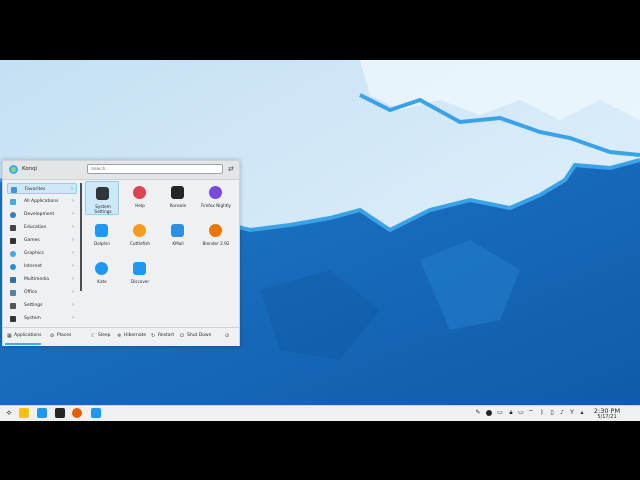  I want to click on pen-icon: ✎, so click(478, 413).